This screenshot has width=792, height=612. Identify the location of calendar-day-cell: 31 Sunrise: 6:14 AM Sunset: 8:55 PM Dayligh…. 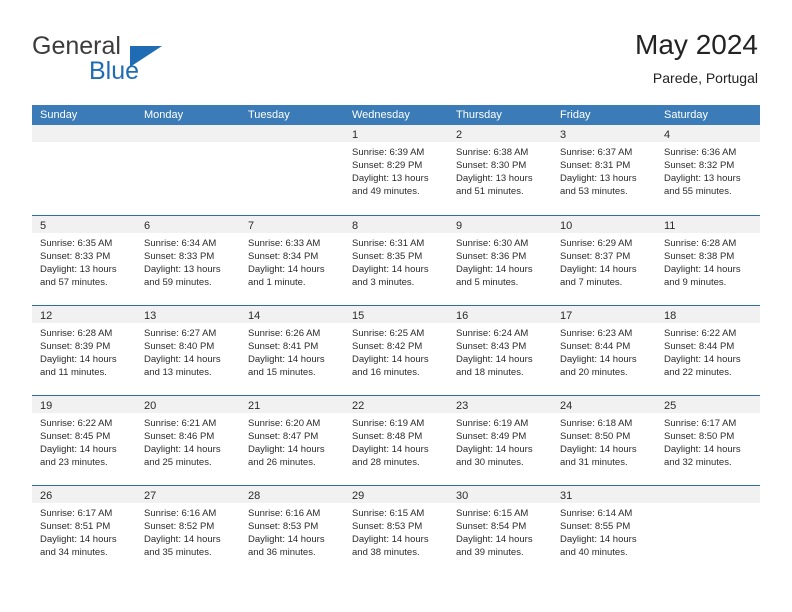
(604, 530).